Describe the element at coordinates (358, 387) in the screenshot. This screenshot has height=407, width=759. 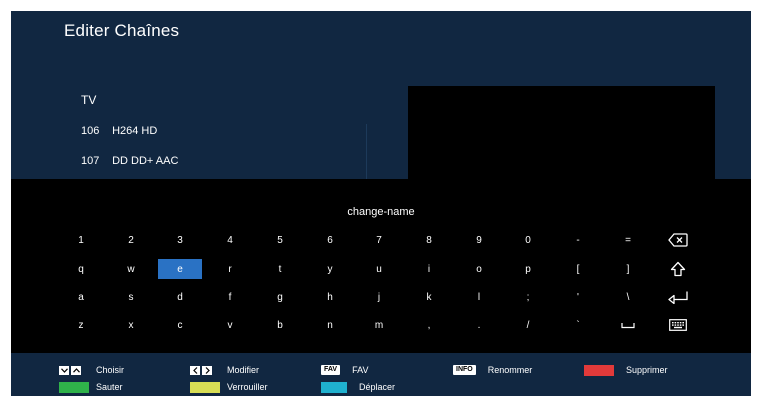
I see `legend-move: Déplacer` at that location.